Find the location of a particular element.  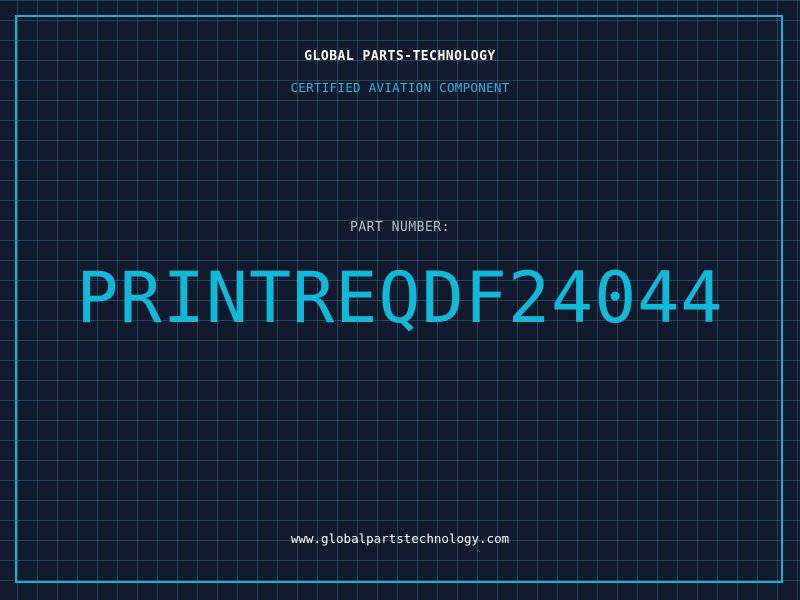

website-url: www.globalpartstechnology.com is located at coordinates (400, 538).